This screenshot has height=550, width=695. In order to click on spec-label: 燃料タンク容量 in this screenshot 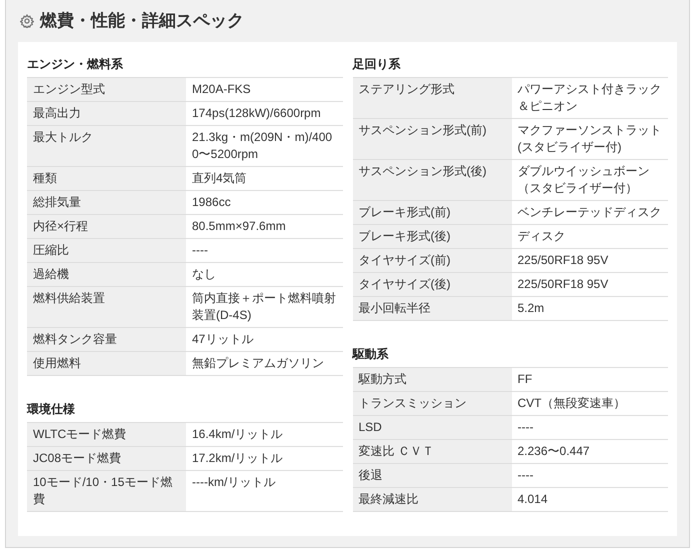, I will do `click(106, 340)`.